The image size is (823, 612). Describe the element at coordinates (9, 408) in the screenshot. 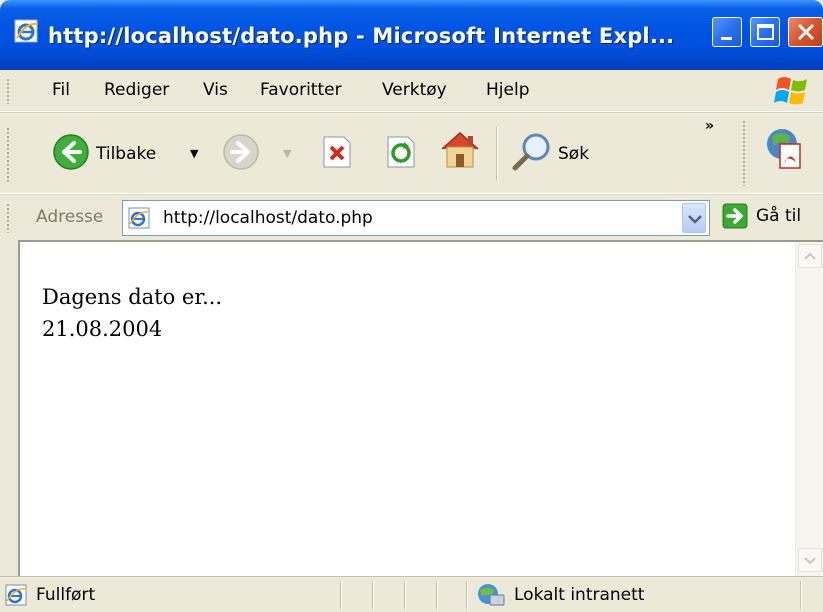

I see `window-frame` at that location.